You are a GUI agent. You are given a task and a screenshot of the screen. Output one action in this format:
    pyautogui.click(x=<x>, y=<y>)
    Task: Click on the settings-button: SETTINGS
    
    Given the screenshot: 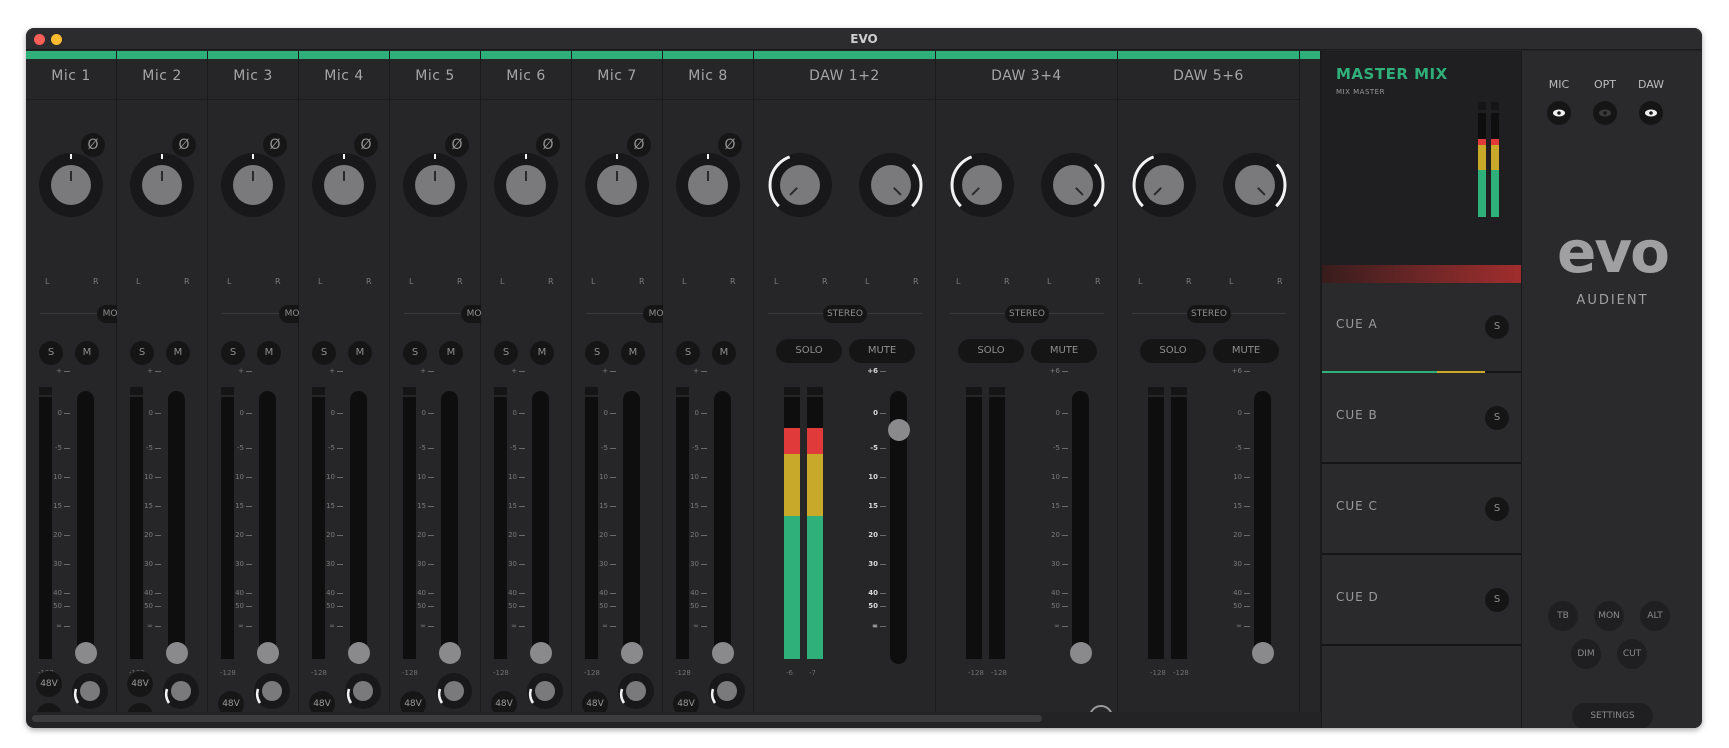 What is the action you would take?
    pyautogui.click(x=1612, y=715)
    